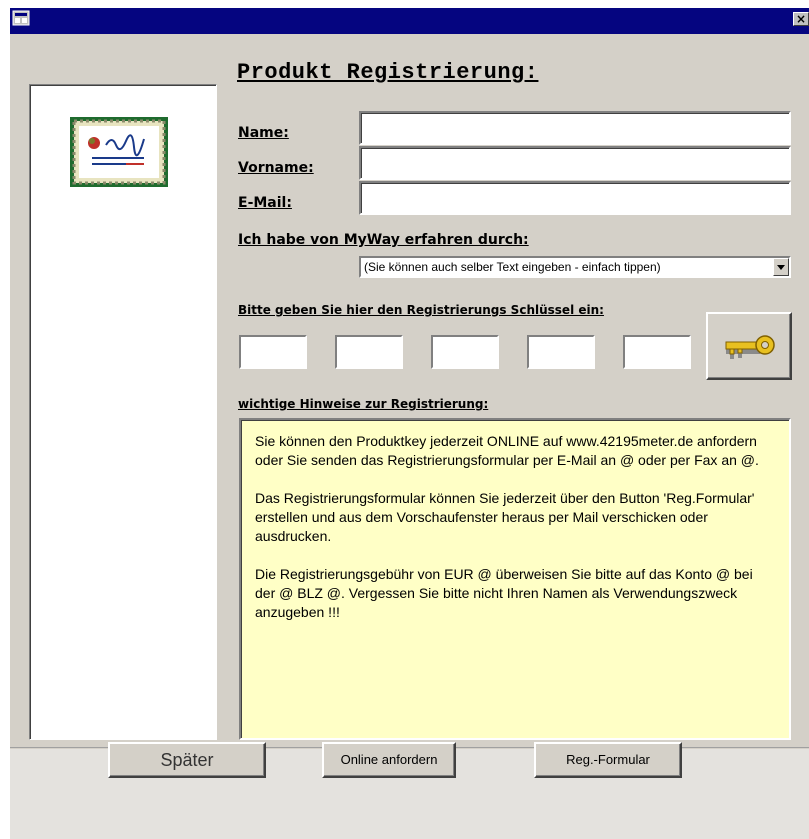 This screenshot has width=809, height=839. Describe the element at coordinates (276, 168) in the screenshot. I see `vorname-label: Vorname:` at that location.